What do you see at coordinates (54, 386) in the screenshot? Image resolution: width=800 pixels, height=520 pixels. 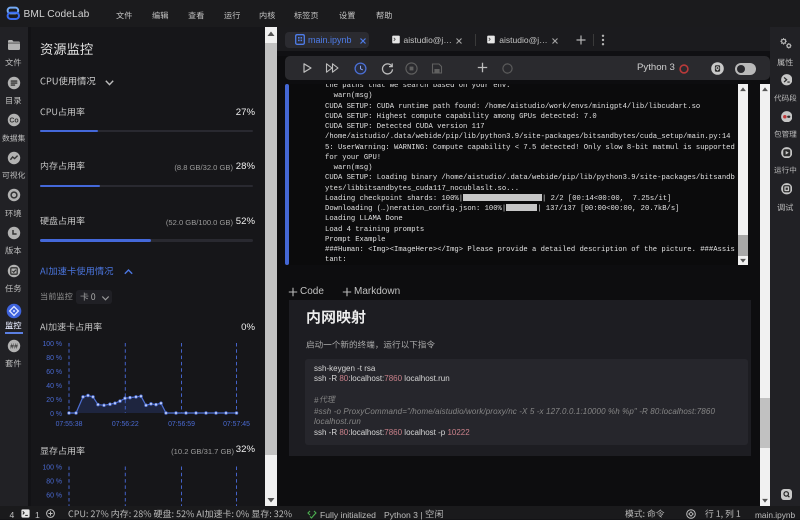 I see `svg-text: 40 %` at bounding box center [54, 386].